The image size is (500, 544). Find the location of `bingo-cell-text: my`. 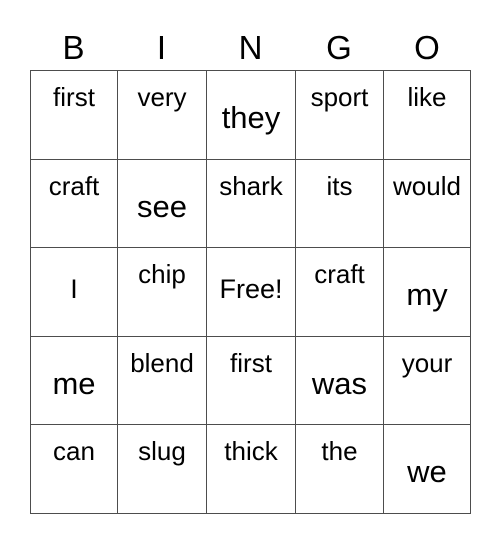

bingo-cell-text: my is located at coordinates (427, 295).